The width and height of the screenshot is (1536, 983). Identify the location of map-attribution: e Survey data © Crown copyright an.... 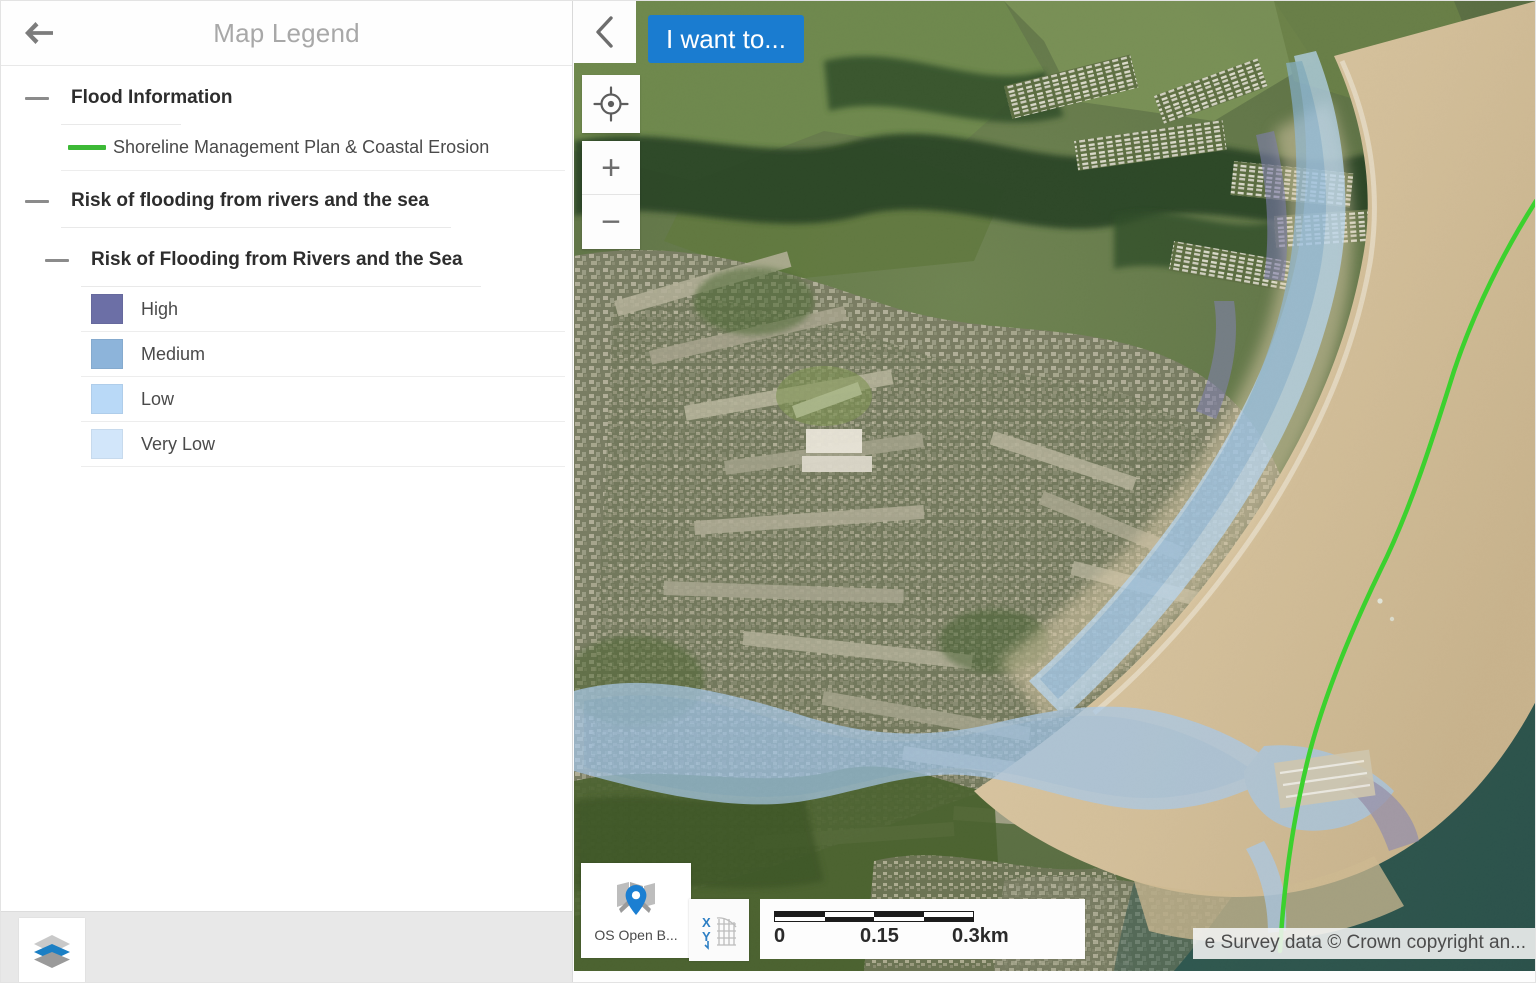
(1363, 943).